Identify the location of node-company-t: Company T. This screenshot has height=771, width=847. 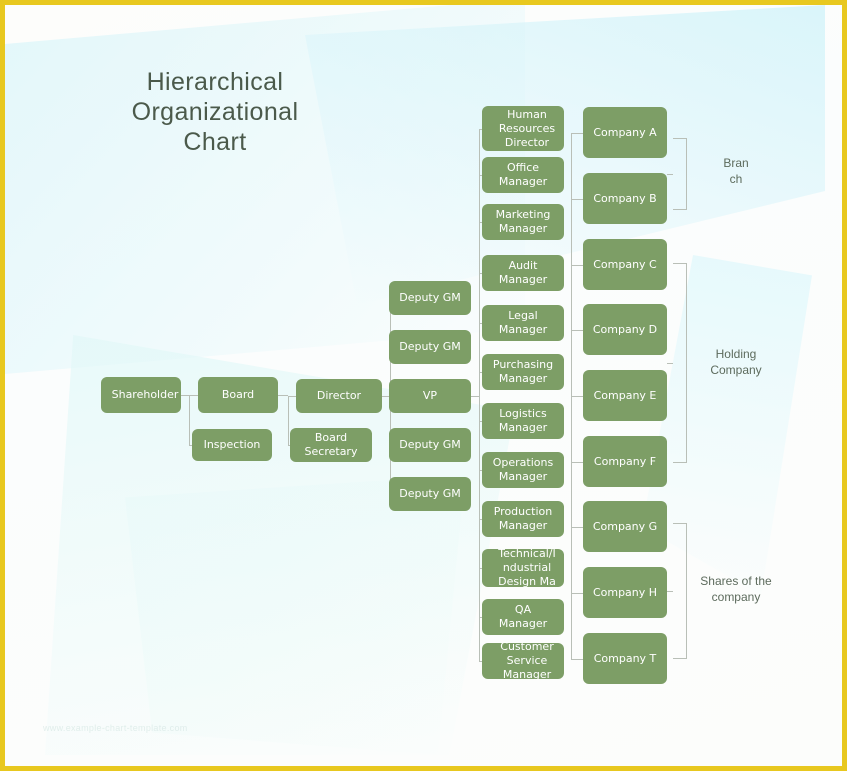
(625, 658).